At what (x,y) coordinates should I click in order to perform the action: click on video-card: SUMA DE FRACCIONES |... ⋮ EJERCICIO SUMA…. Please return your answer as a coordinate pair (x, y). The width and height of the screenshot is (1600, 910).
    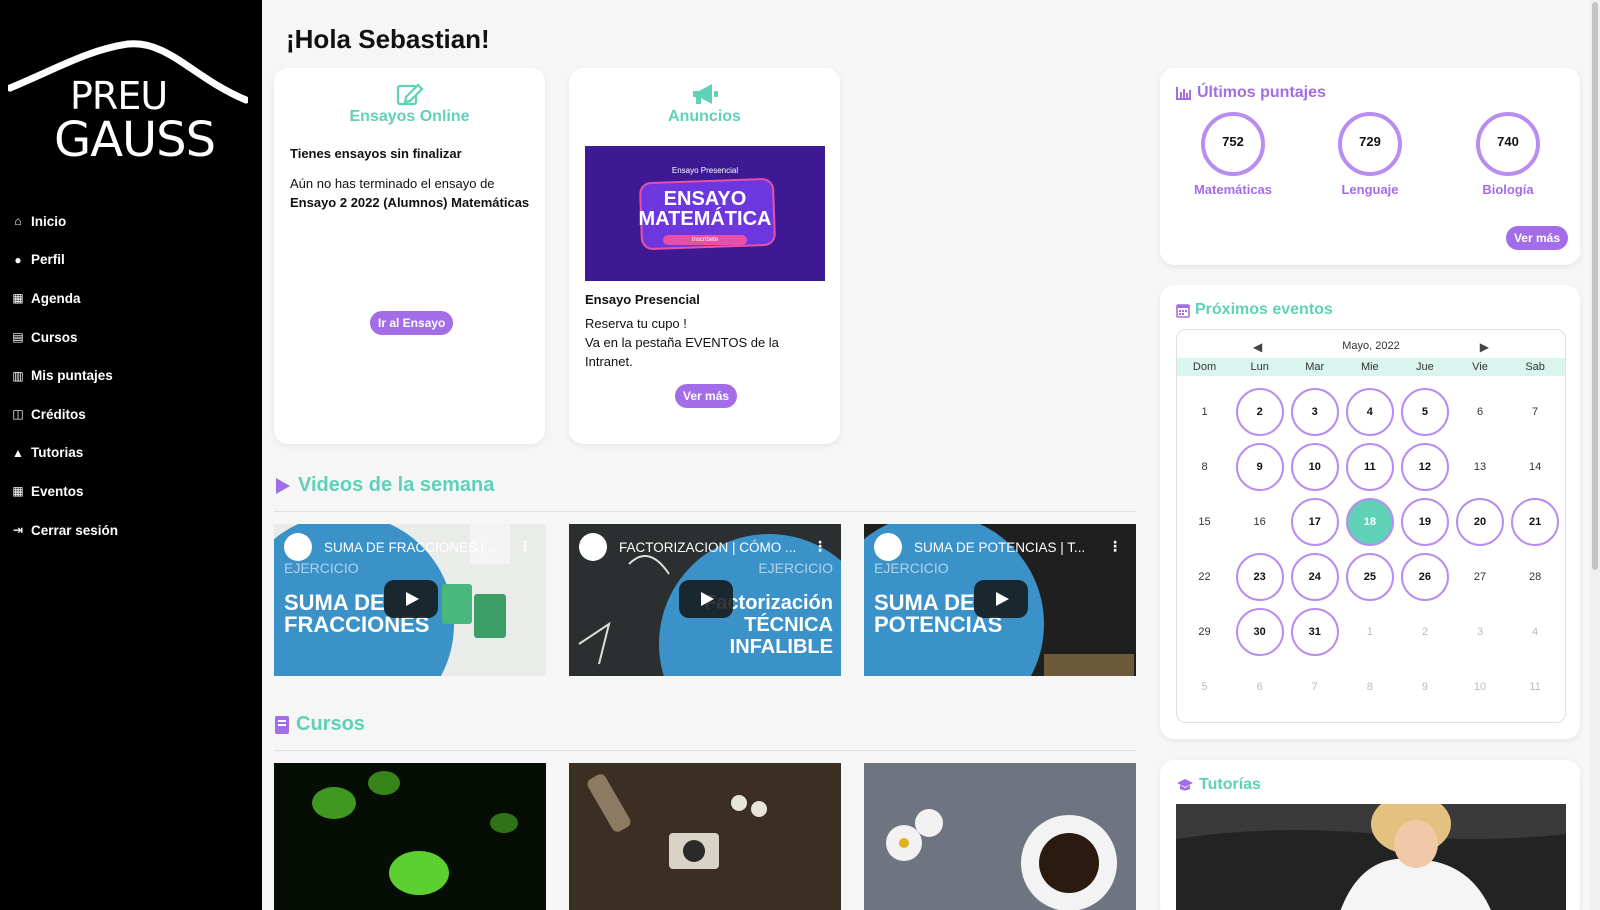
    Looking at the image, I should click on (410, 600).